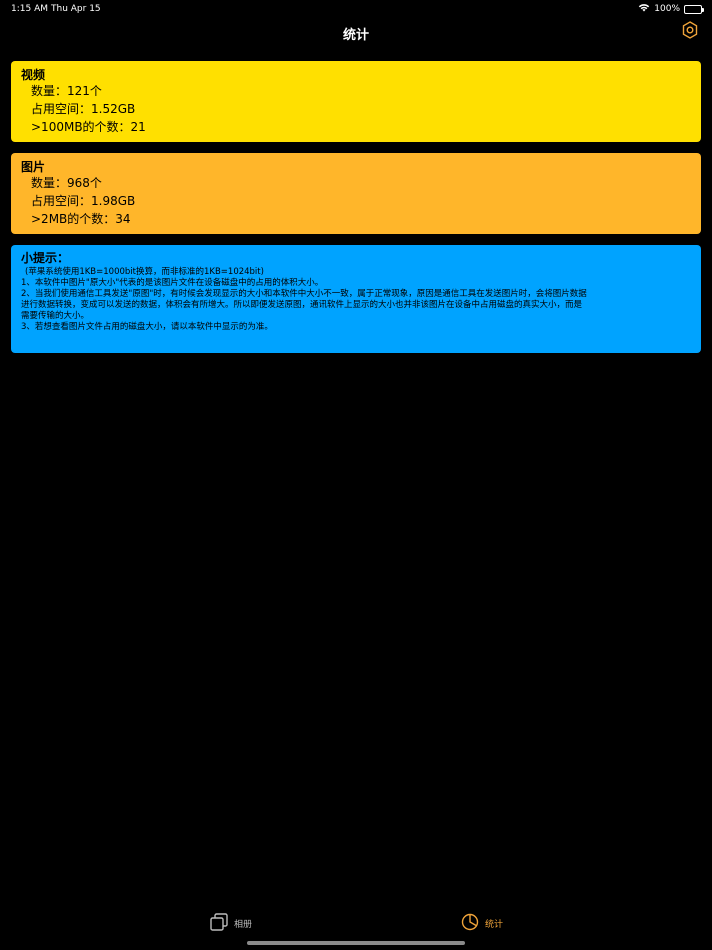 The width and height of the screenshot is (712, 950). I want to click on tips-title: 小提示：, so click(45, 258).